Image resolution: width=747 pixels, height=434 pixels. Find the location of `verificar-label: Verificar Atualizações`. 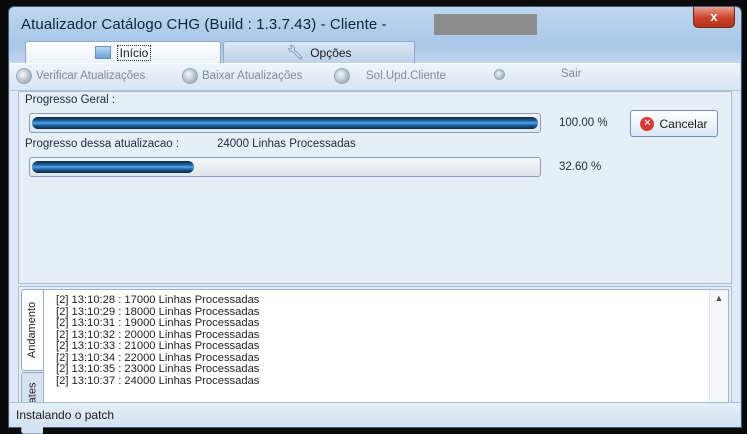

verificar-label: Verificar Atualizações is located at coordinates (91, 76).